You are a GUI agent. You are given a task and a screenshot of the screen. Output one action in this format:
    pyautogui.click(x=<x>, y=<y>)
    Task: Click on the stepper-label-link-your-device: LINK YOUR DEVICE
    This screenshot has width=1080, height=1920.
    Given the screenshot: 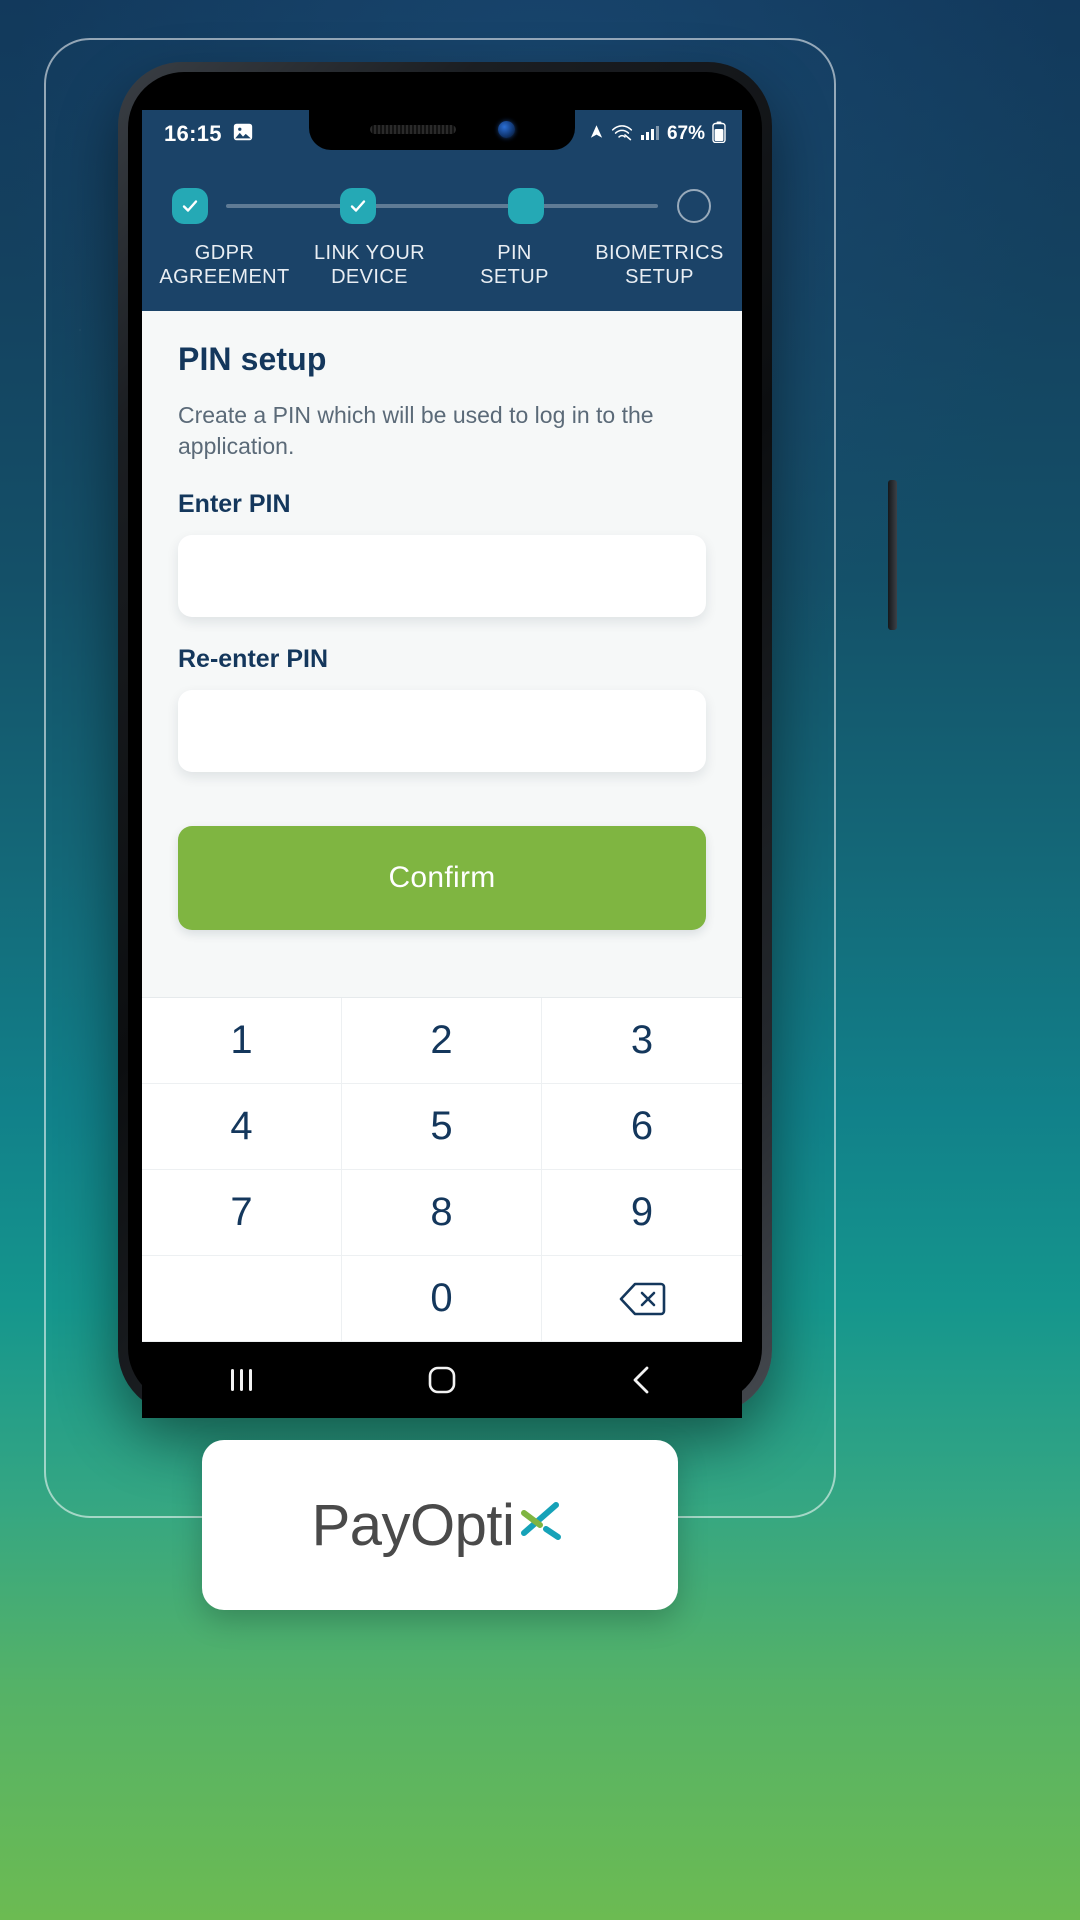 What is the action you would take?
    pyautogui.click(x=369, y=265)
    